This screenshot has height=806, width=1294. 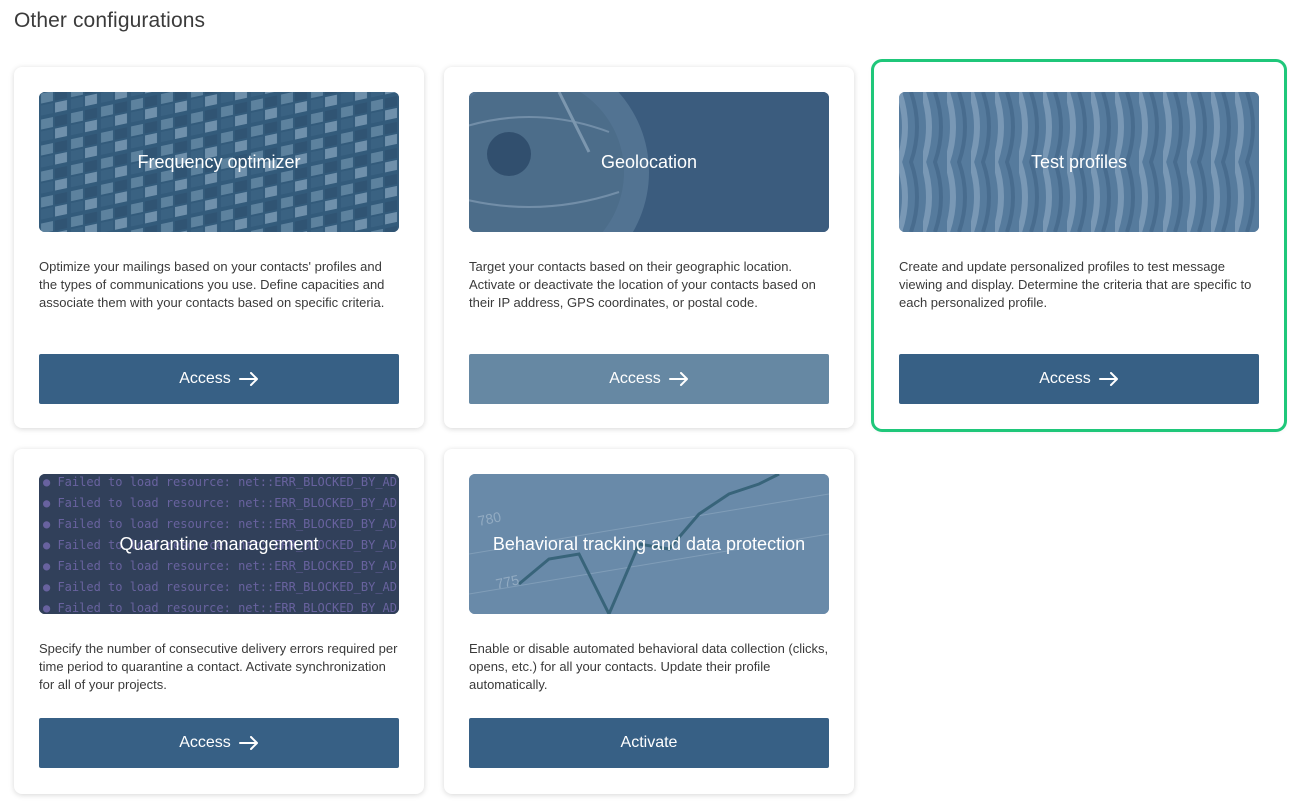 I want to click on activate-button-behavioral-tracking: Activate, so click(x=649, y=743).